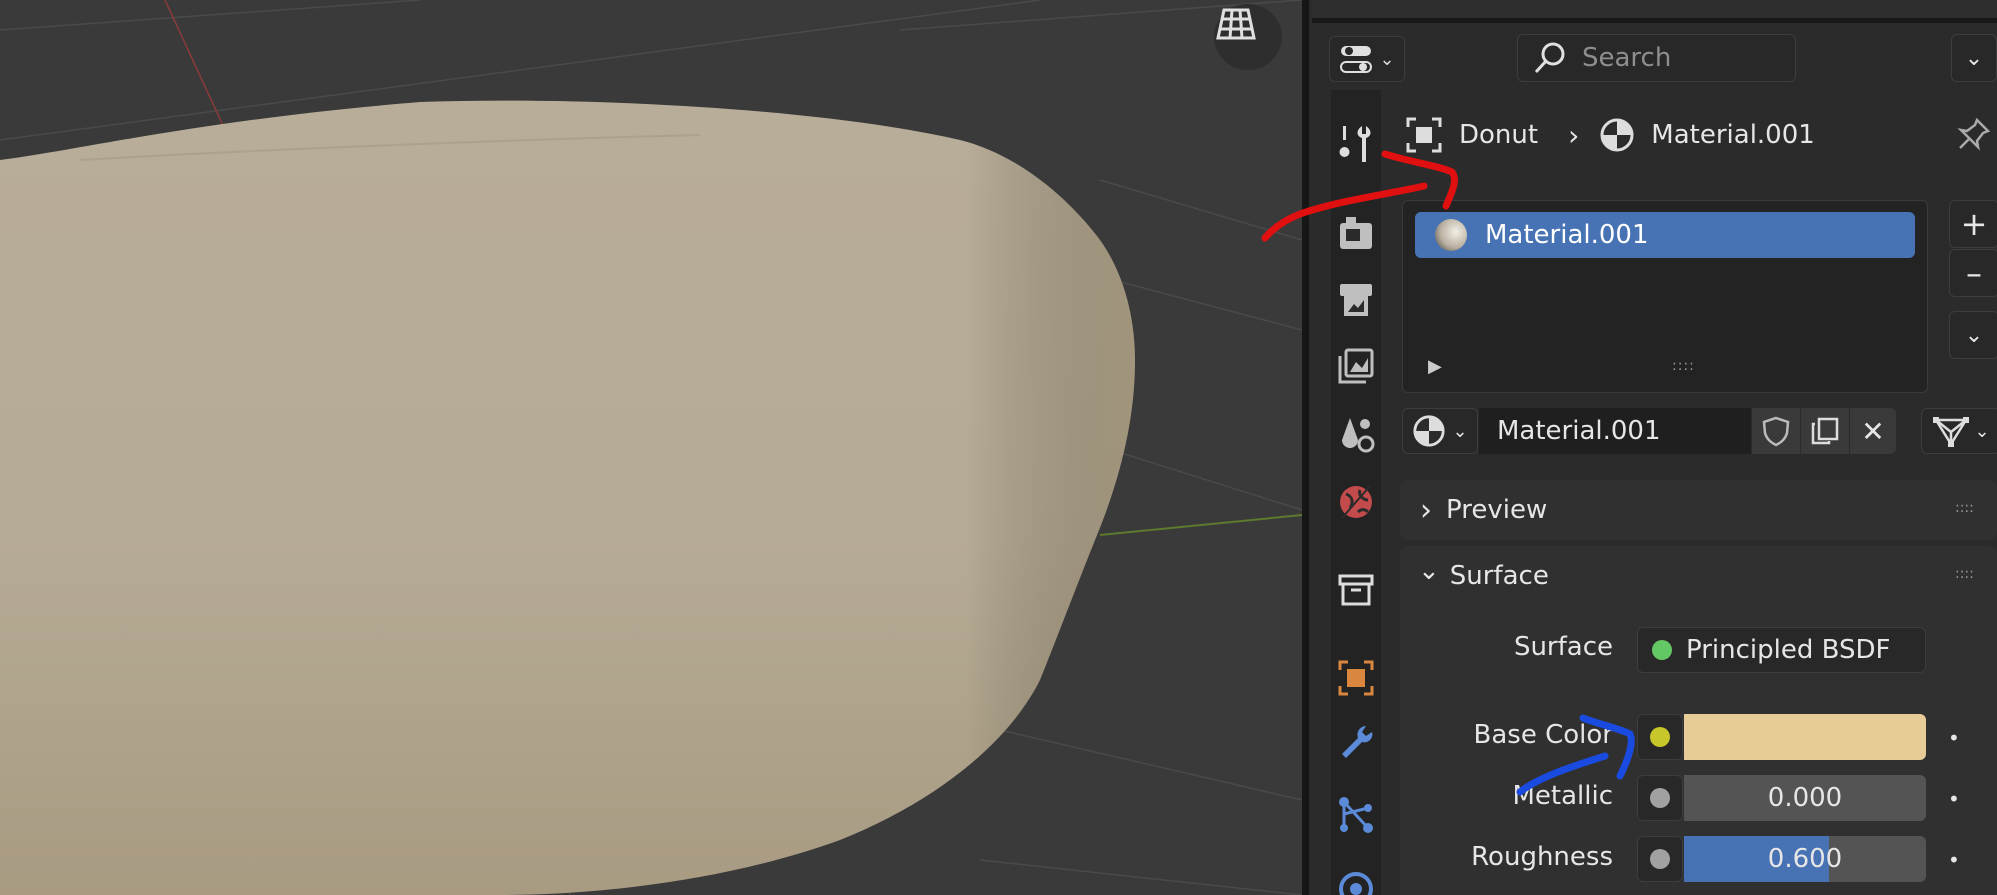 Image resolution: width=1997 pixels, height=895 pixels. Describe the element at coordinates (1788, 650) in the screenshot. I see `surface-shader-name: Principled BSDF` at that location.